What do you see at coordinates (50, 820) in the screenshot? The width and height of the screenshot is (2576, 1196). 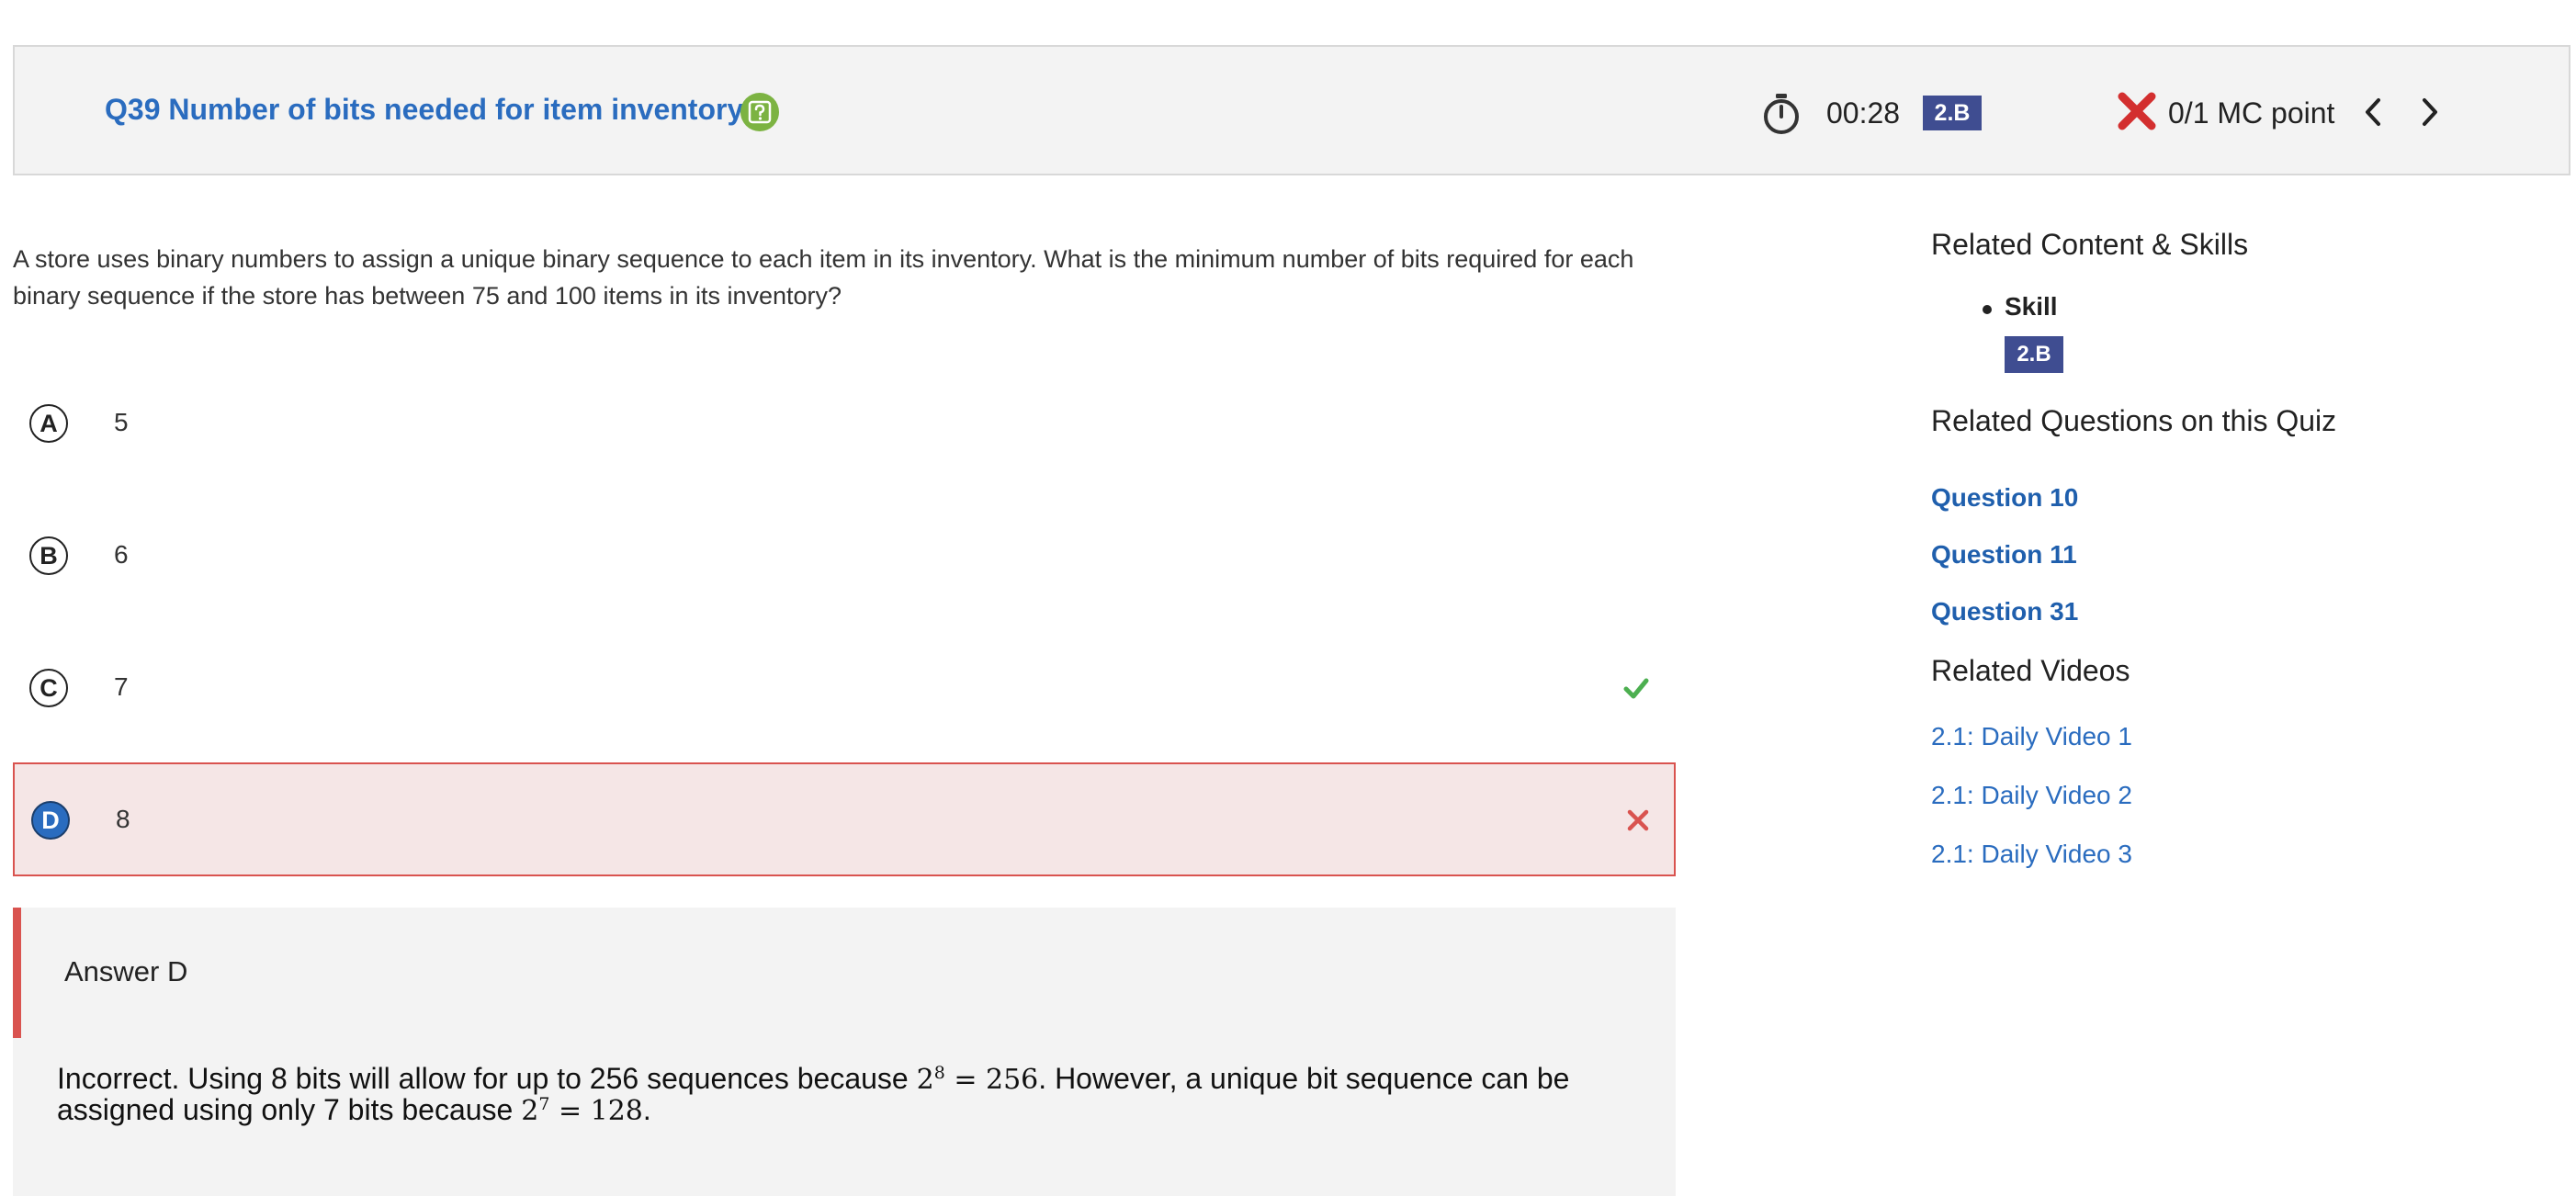 I see `option-letter-d: D` at bounding box center [50, 820].